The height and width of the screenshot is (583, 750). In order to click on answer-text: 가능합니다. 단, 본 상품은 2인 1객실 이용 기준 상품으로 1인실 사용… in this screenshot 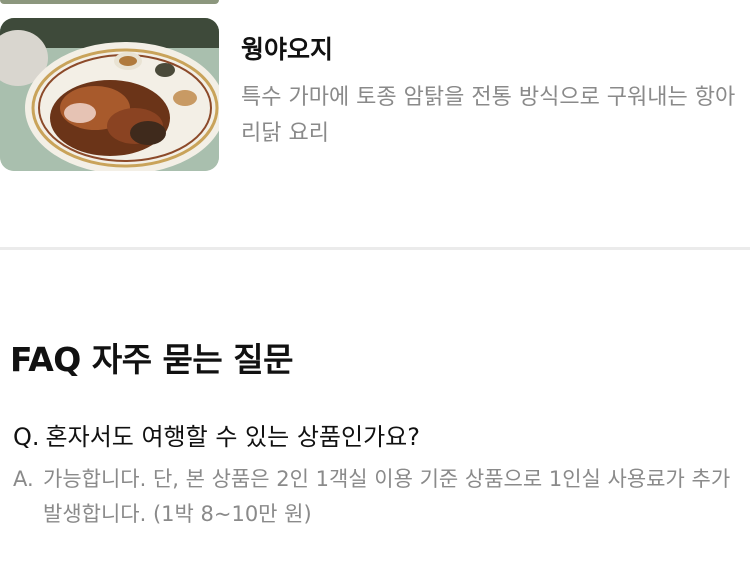, I will do `click(387, 496)`.